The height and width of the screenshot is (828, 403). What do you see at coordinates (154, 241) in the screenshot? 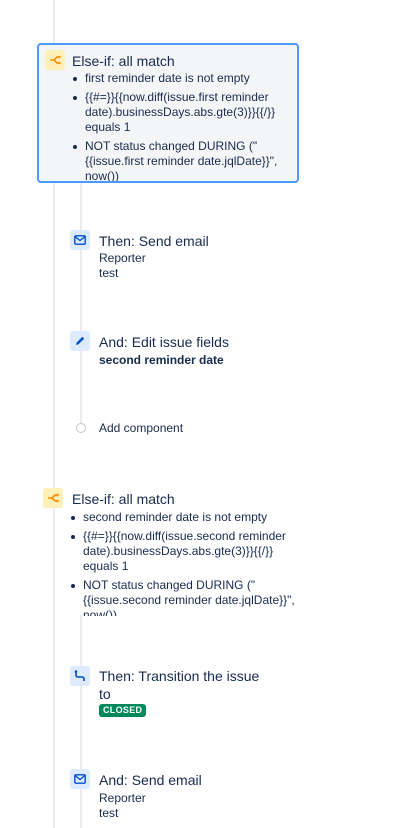
I see `action-title: Then: Send email` at bounding box center [154, 241].